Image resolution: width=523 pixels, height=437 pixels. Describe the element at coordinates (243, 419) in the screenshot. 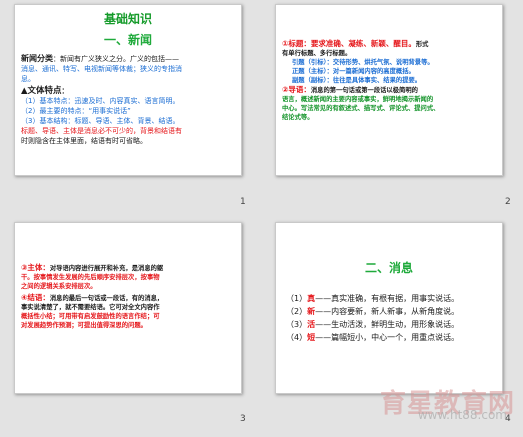

I see `slide-number-3: 3` at that location.